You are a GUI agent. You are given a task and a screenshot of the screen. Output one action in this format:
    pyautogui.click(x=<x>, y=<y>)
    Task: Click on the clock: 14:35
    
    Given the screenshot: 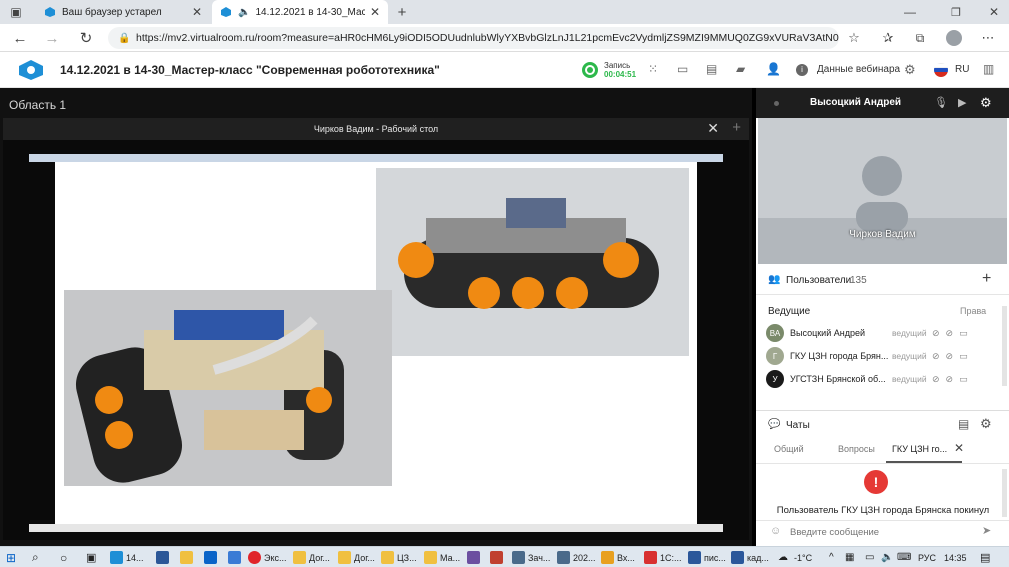 What is the action you would take?
    pyautogui.click(x=955, y=557)
    